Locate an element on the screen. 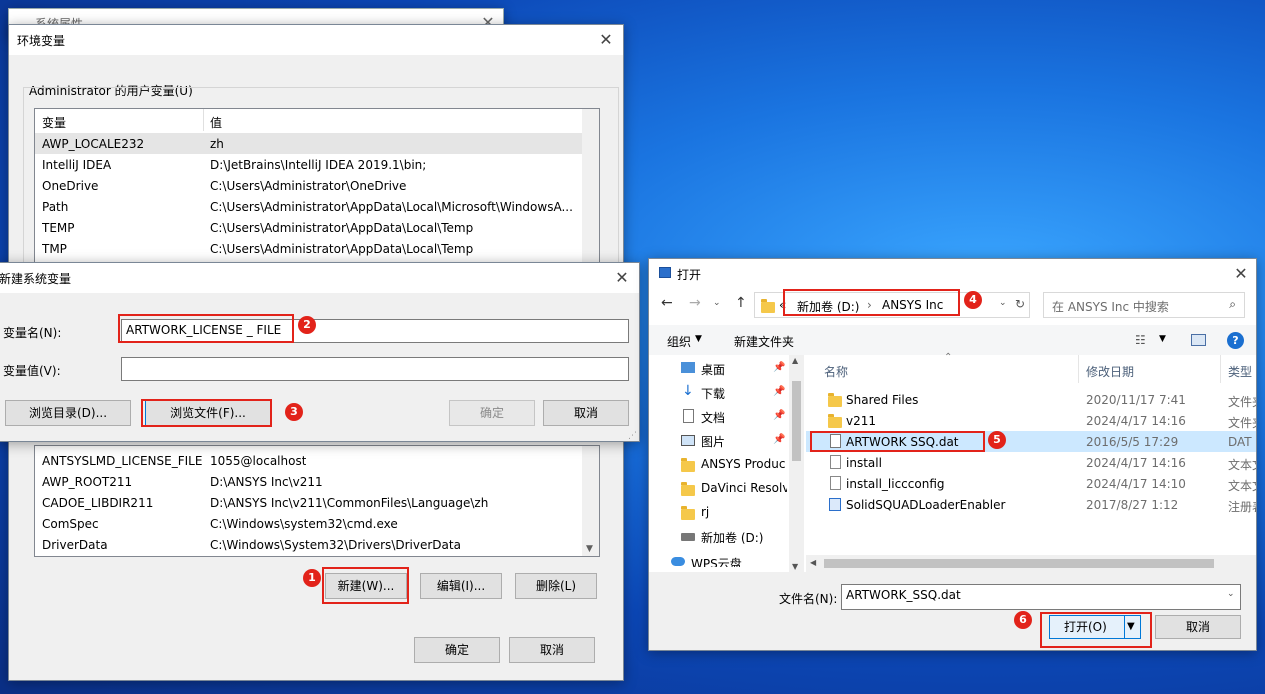 The height and width of the screenshot is (694, 1265). nav-item-rj: rj is located at coordinates (705, 512).